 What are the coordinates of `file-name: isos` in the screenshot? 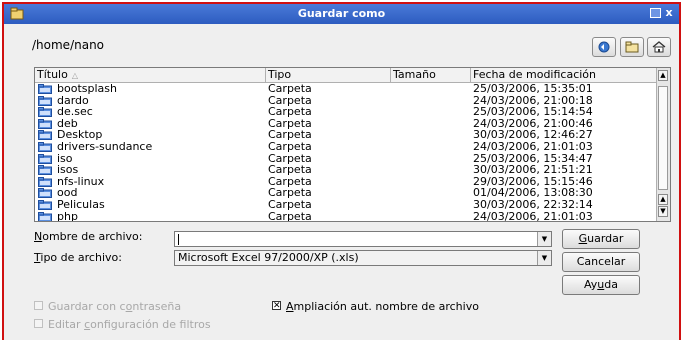 It's located at (68, 170).